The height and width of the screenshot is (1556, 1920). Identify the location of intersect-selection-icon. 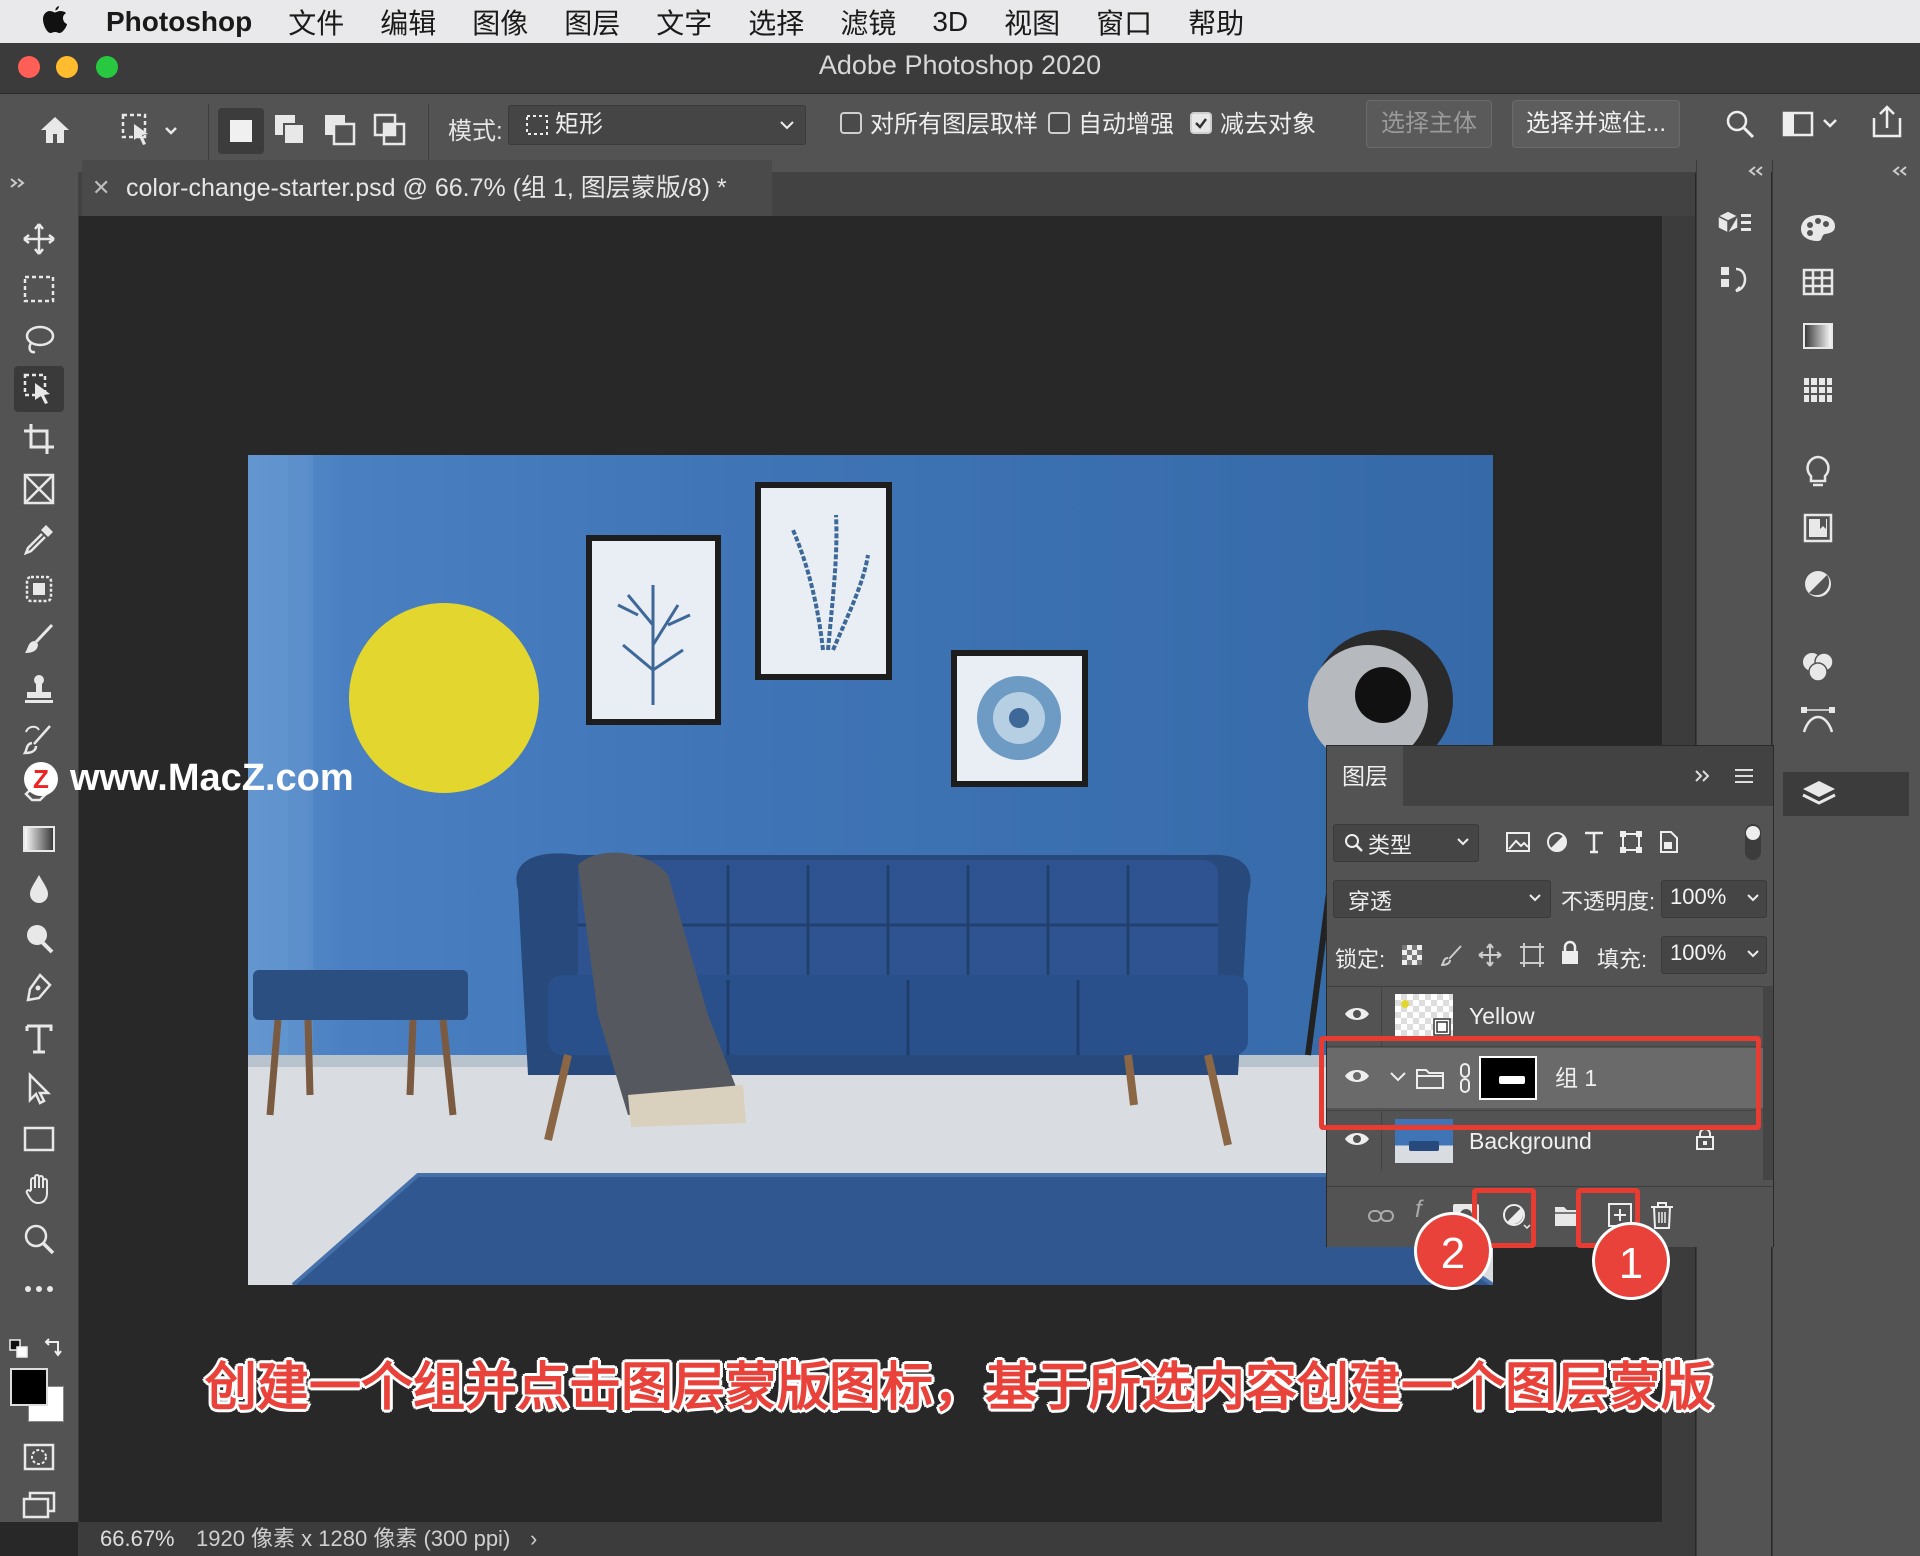
(390, 130).